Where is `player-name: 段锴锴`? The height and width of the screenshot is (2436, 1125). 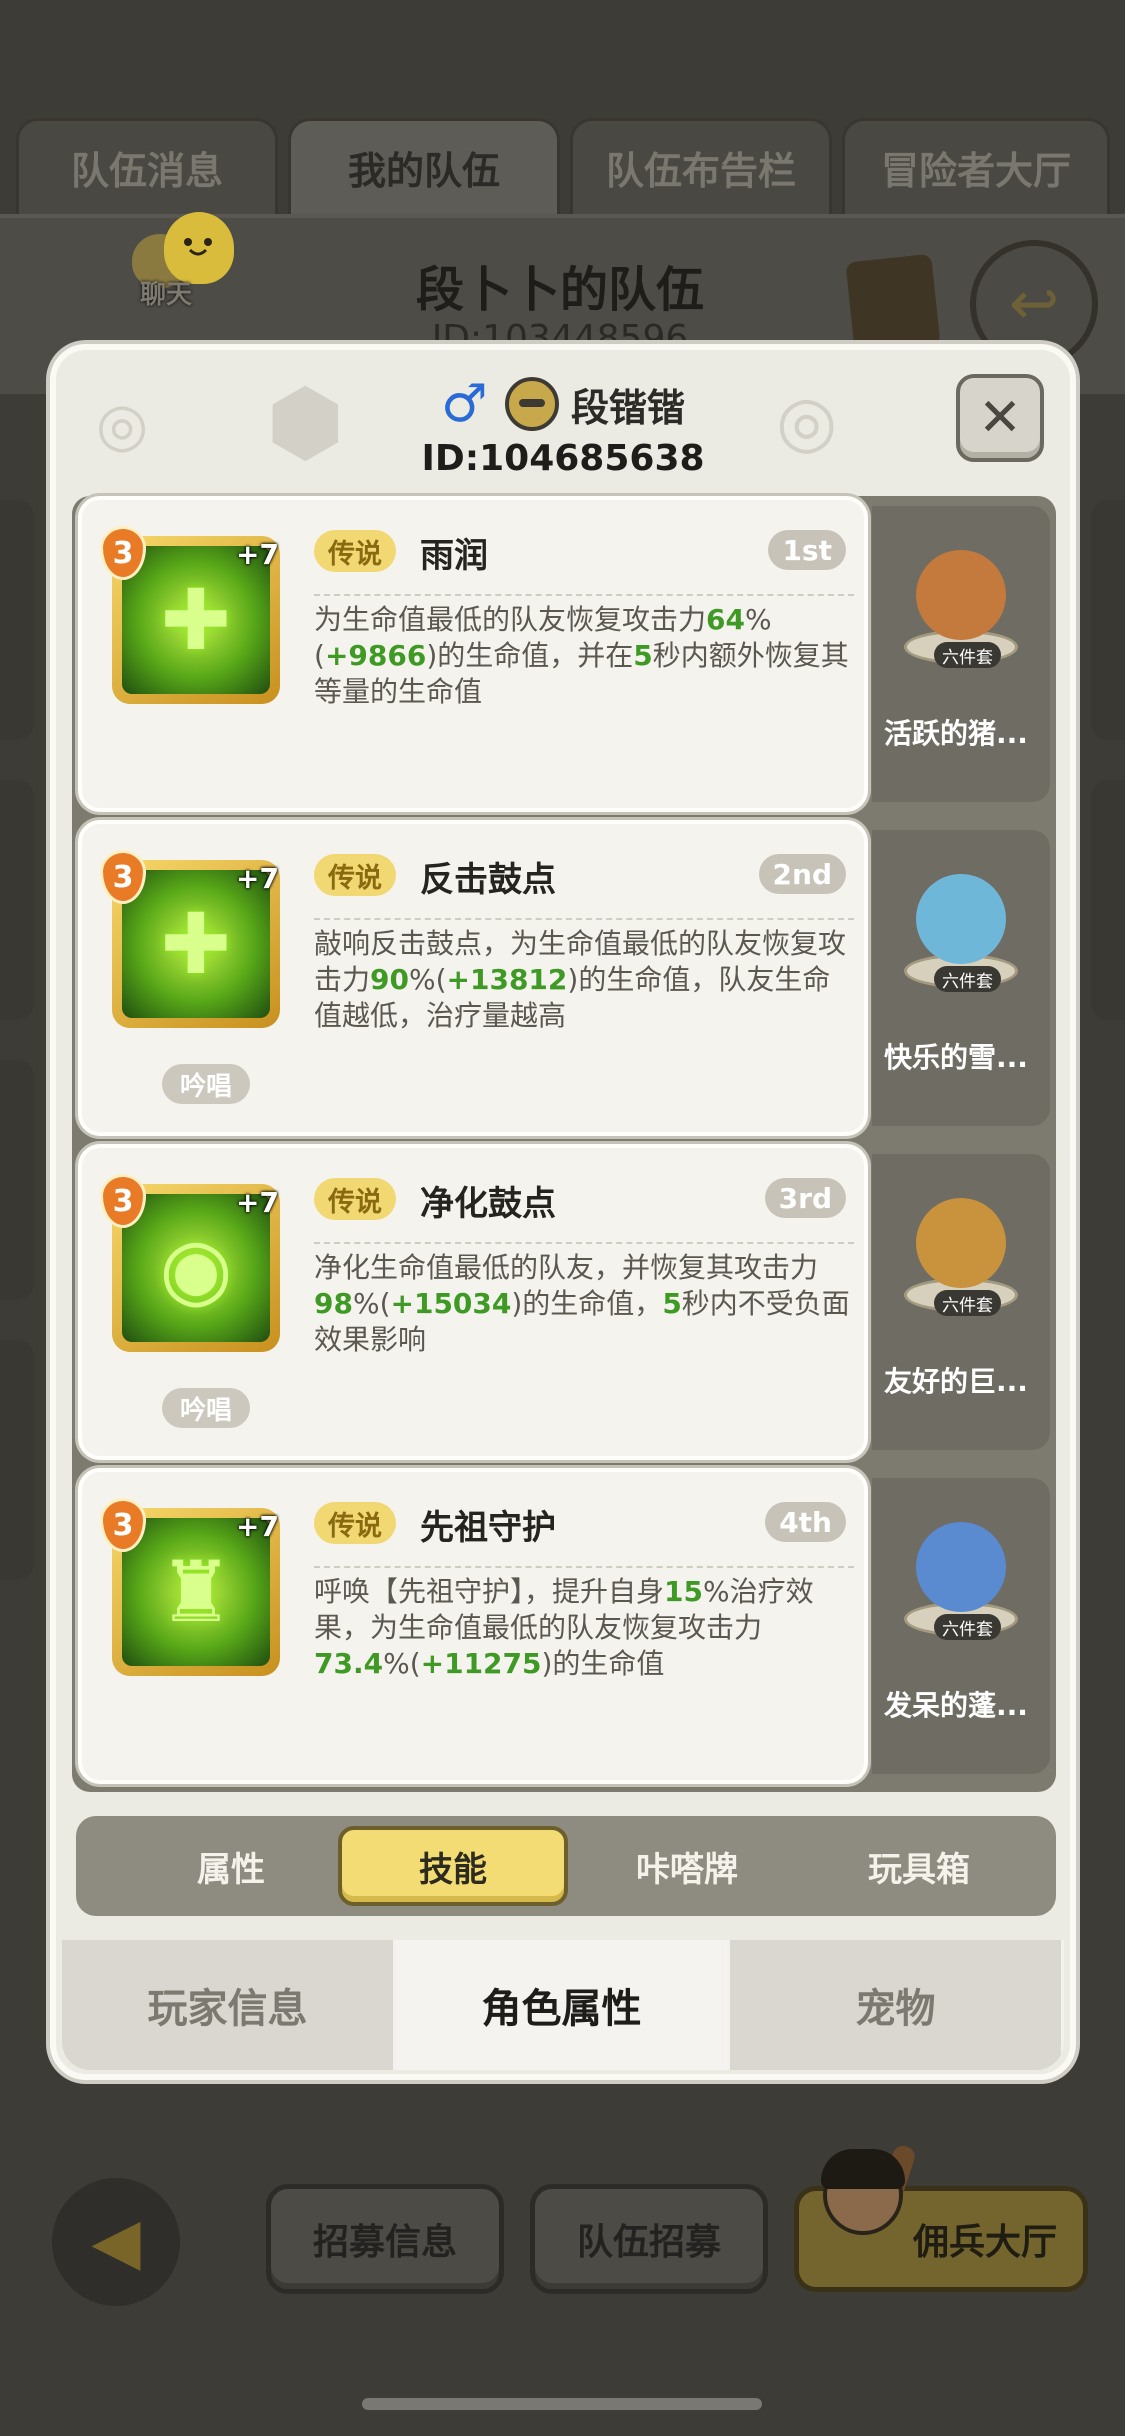
player-name: 段锴锴 is located at coordinates (627, 407).